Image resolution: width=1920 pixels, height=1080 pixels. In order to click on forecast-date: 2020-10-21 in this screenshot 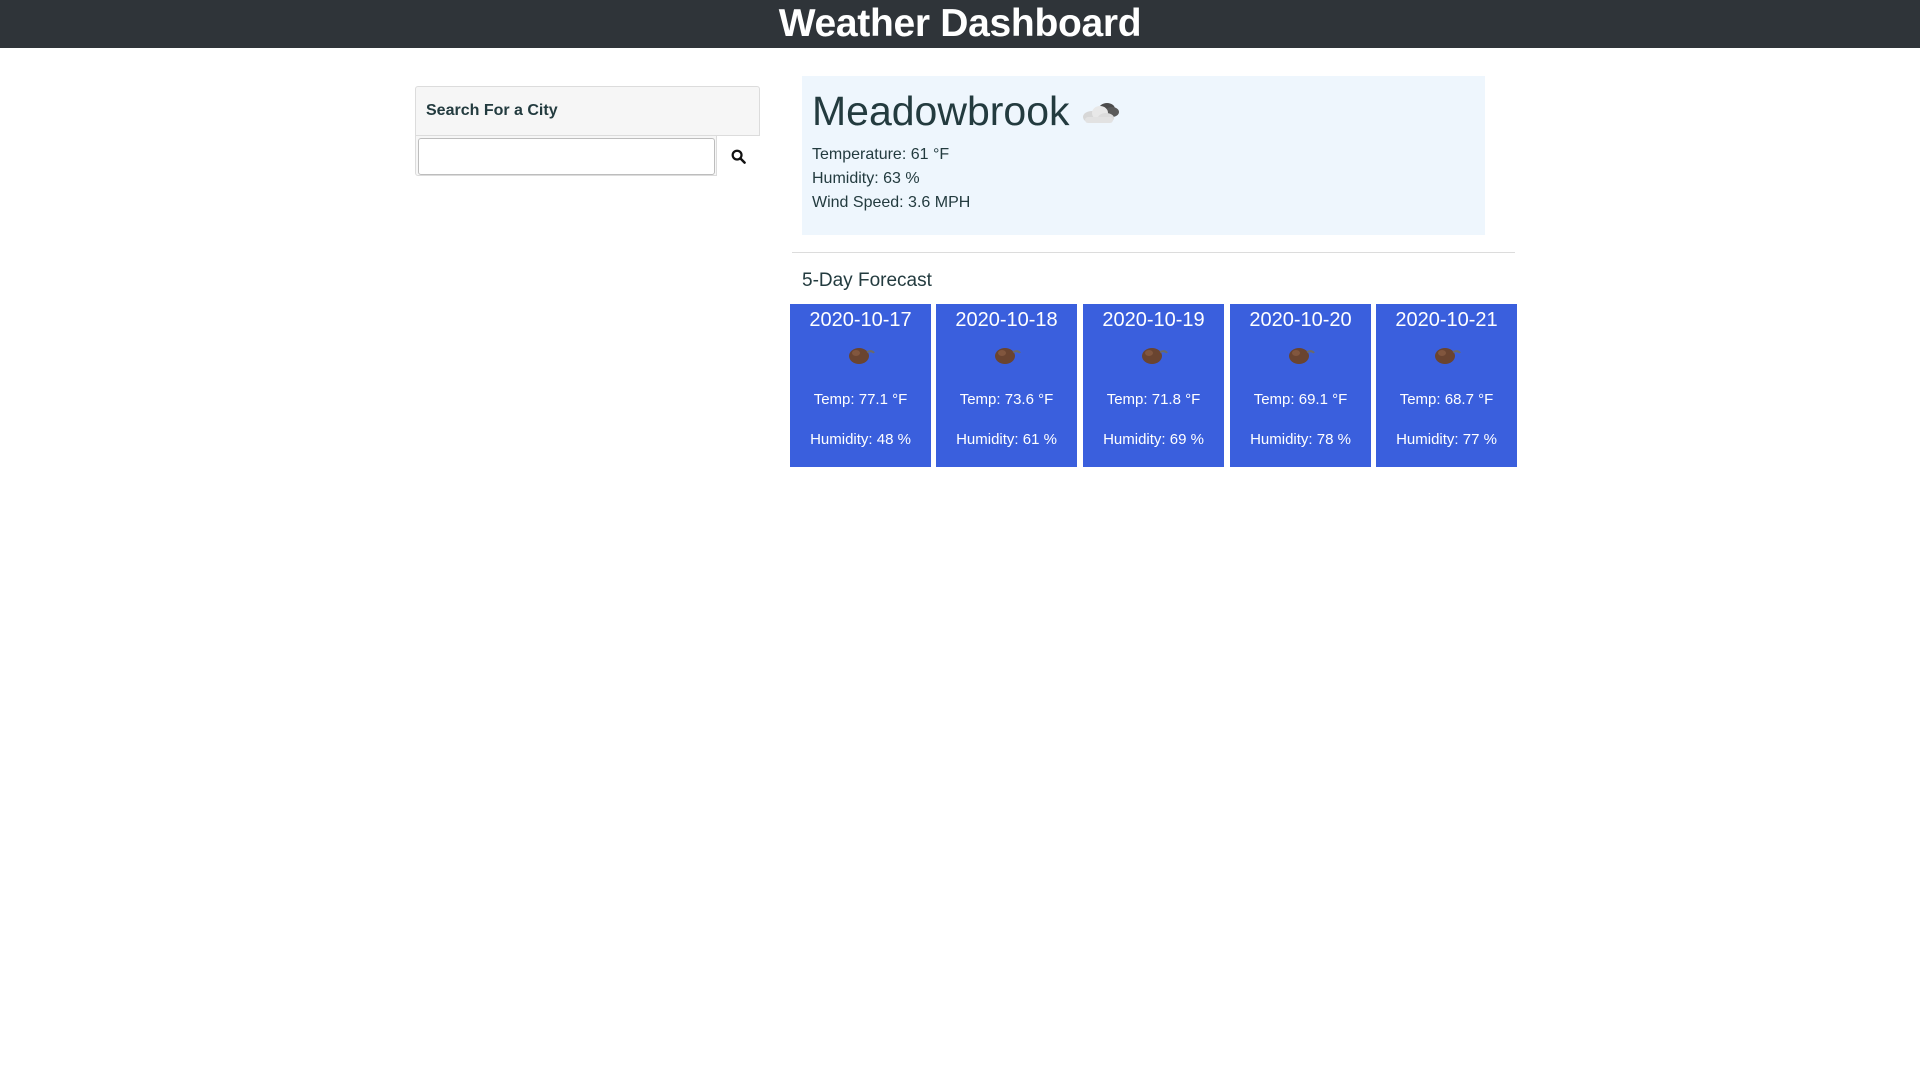, I will do `click(1446, 320)`.